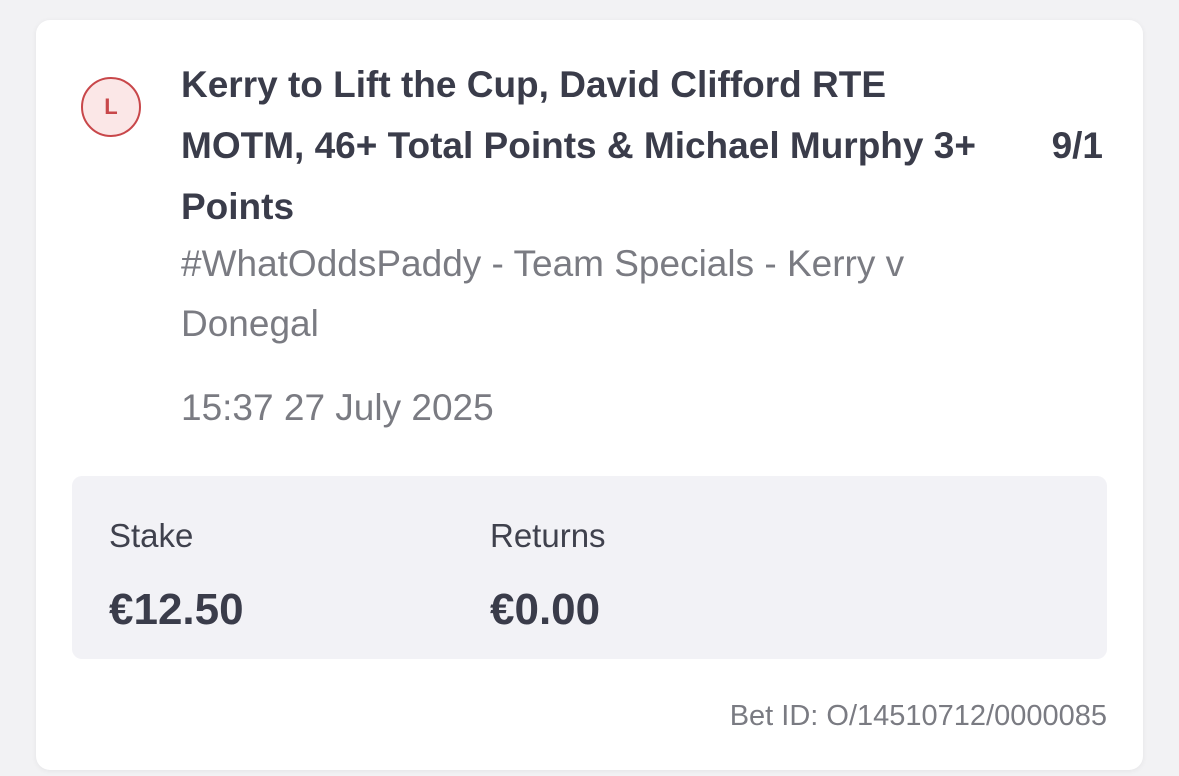  I want to click on odds-value: 9/1, so click(1077, 145).